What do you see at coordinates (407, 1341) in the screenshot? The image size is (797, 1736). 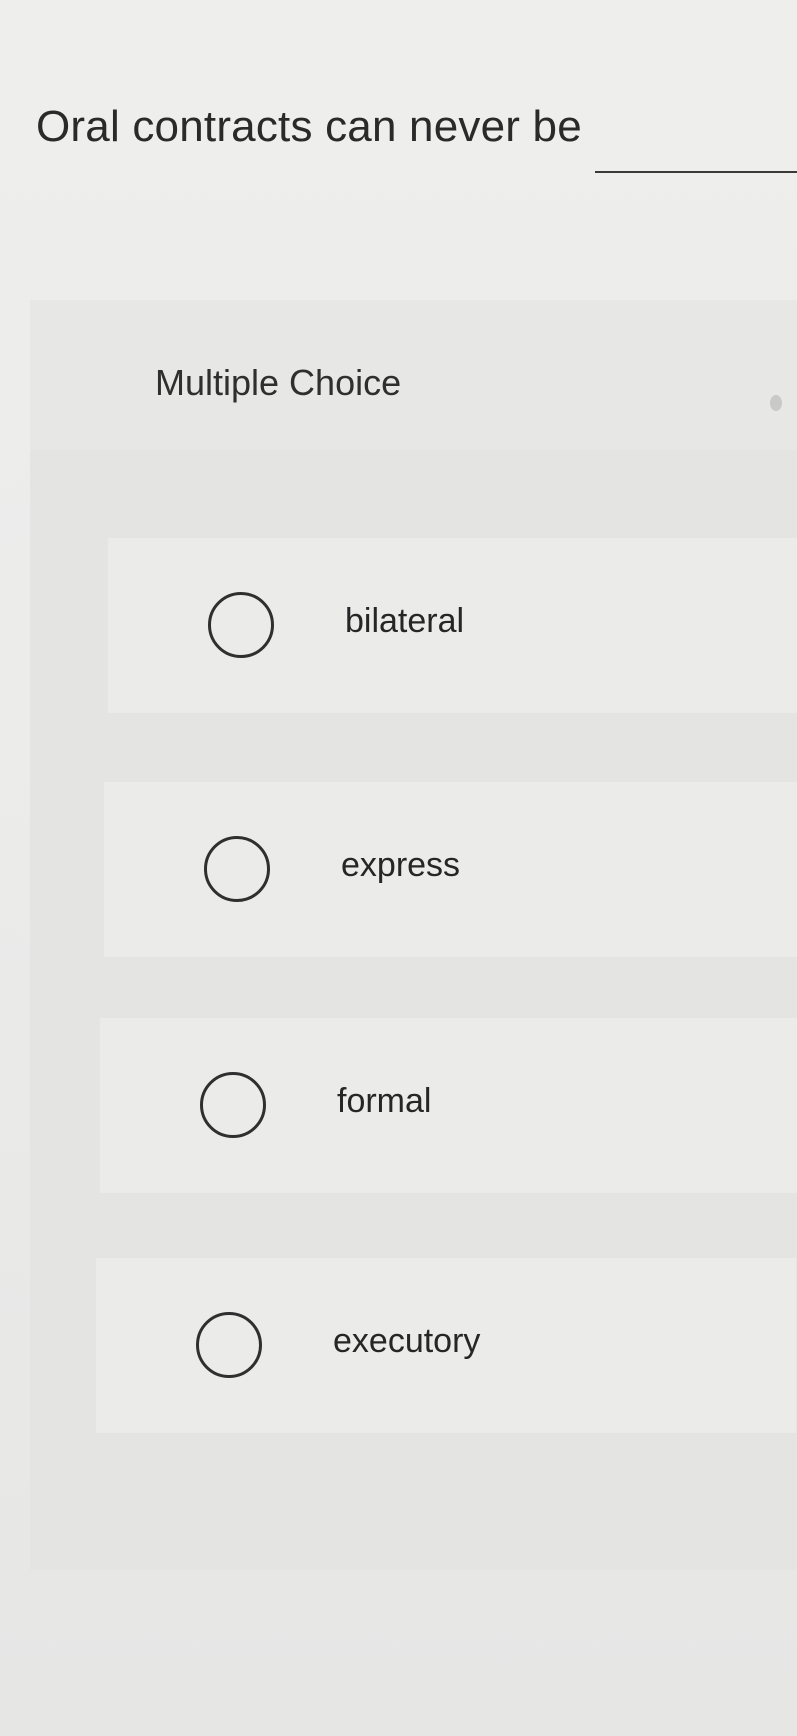 I see `option-label: executory` at bounding box center [407, 1341].